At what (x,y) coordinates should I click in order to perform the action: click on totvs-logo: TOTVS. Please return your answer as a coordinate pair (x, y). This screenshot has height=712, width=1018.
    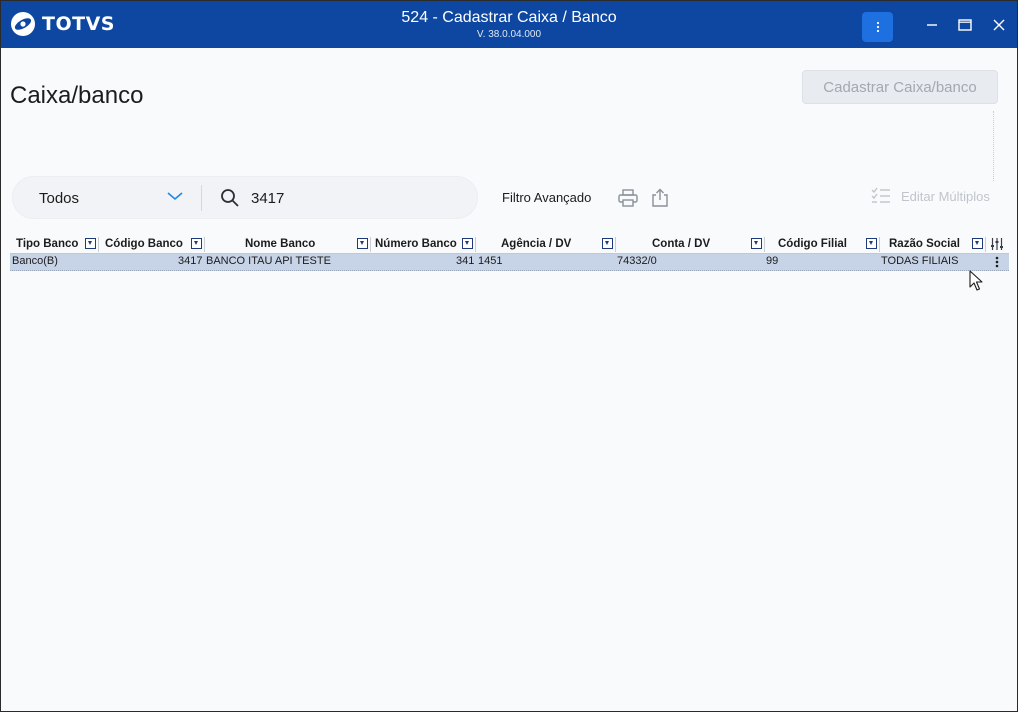
    Looking at the image, I should click on (62, 24).